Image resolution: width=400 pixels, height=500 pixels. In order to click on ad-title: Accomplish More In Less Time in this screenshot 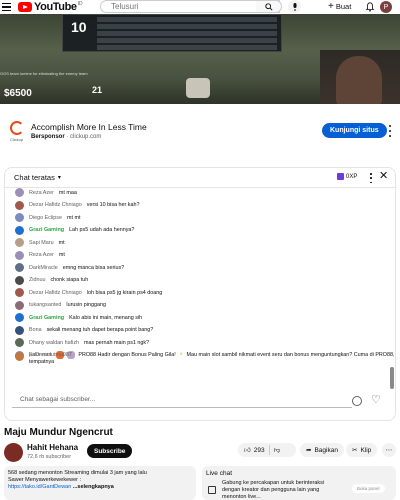, I will do `click(89, 127)`.